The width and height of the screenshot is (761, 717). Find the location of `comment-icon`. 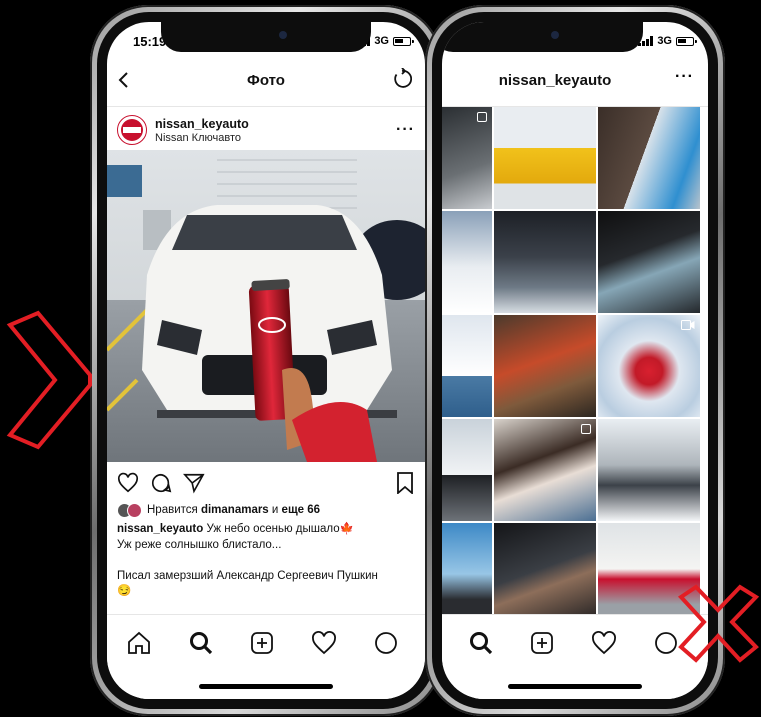

comment-icon is located at coordinates (161, 483).